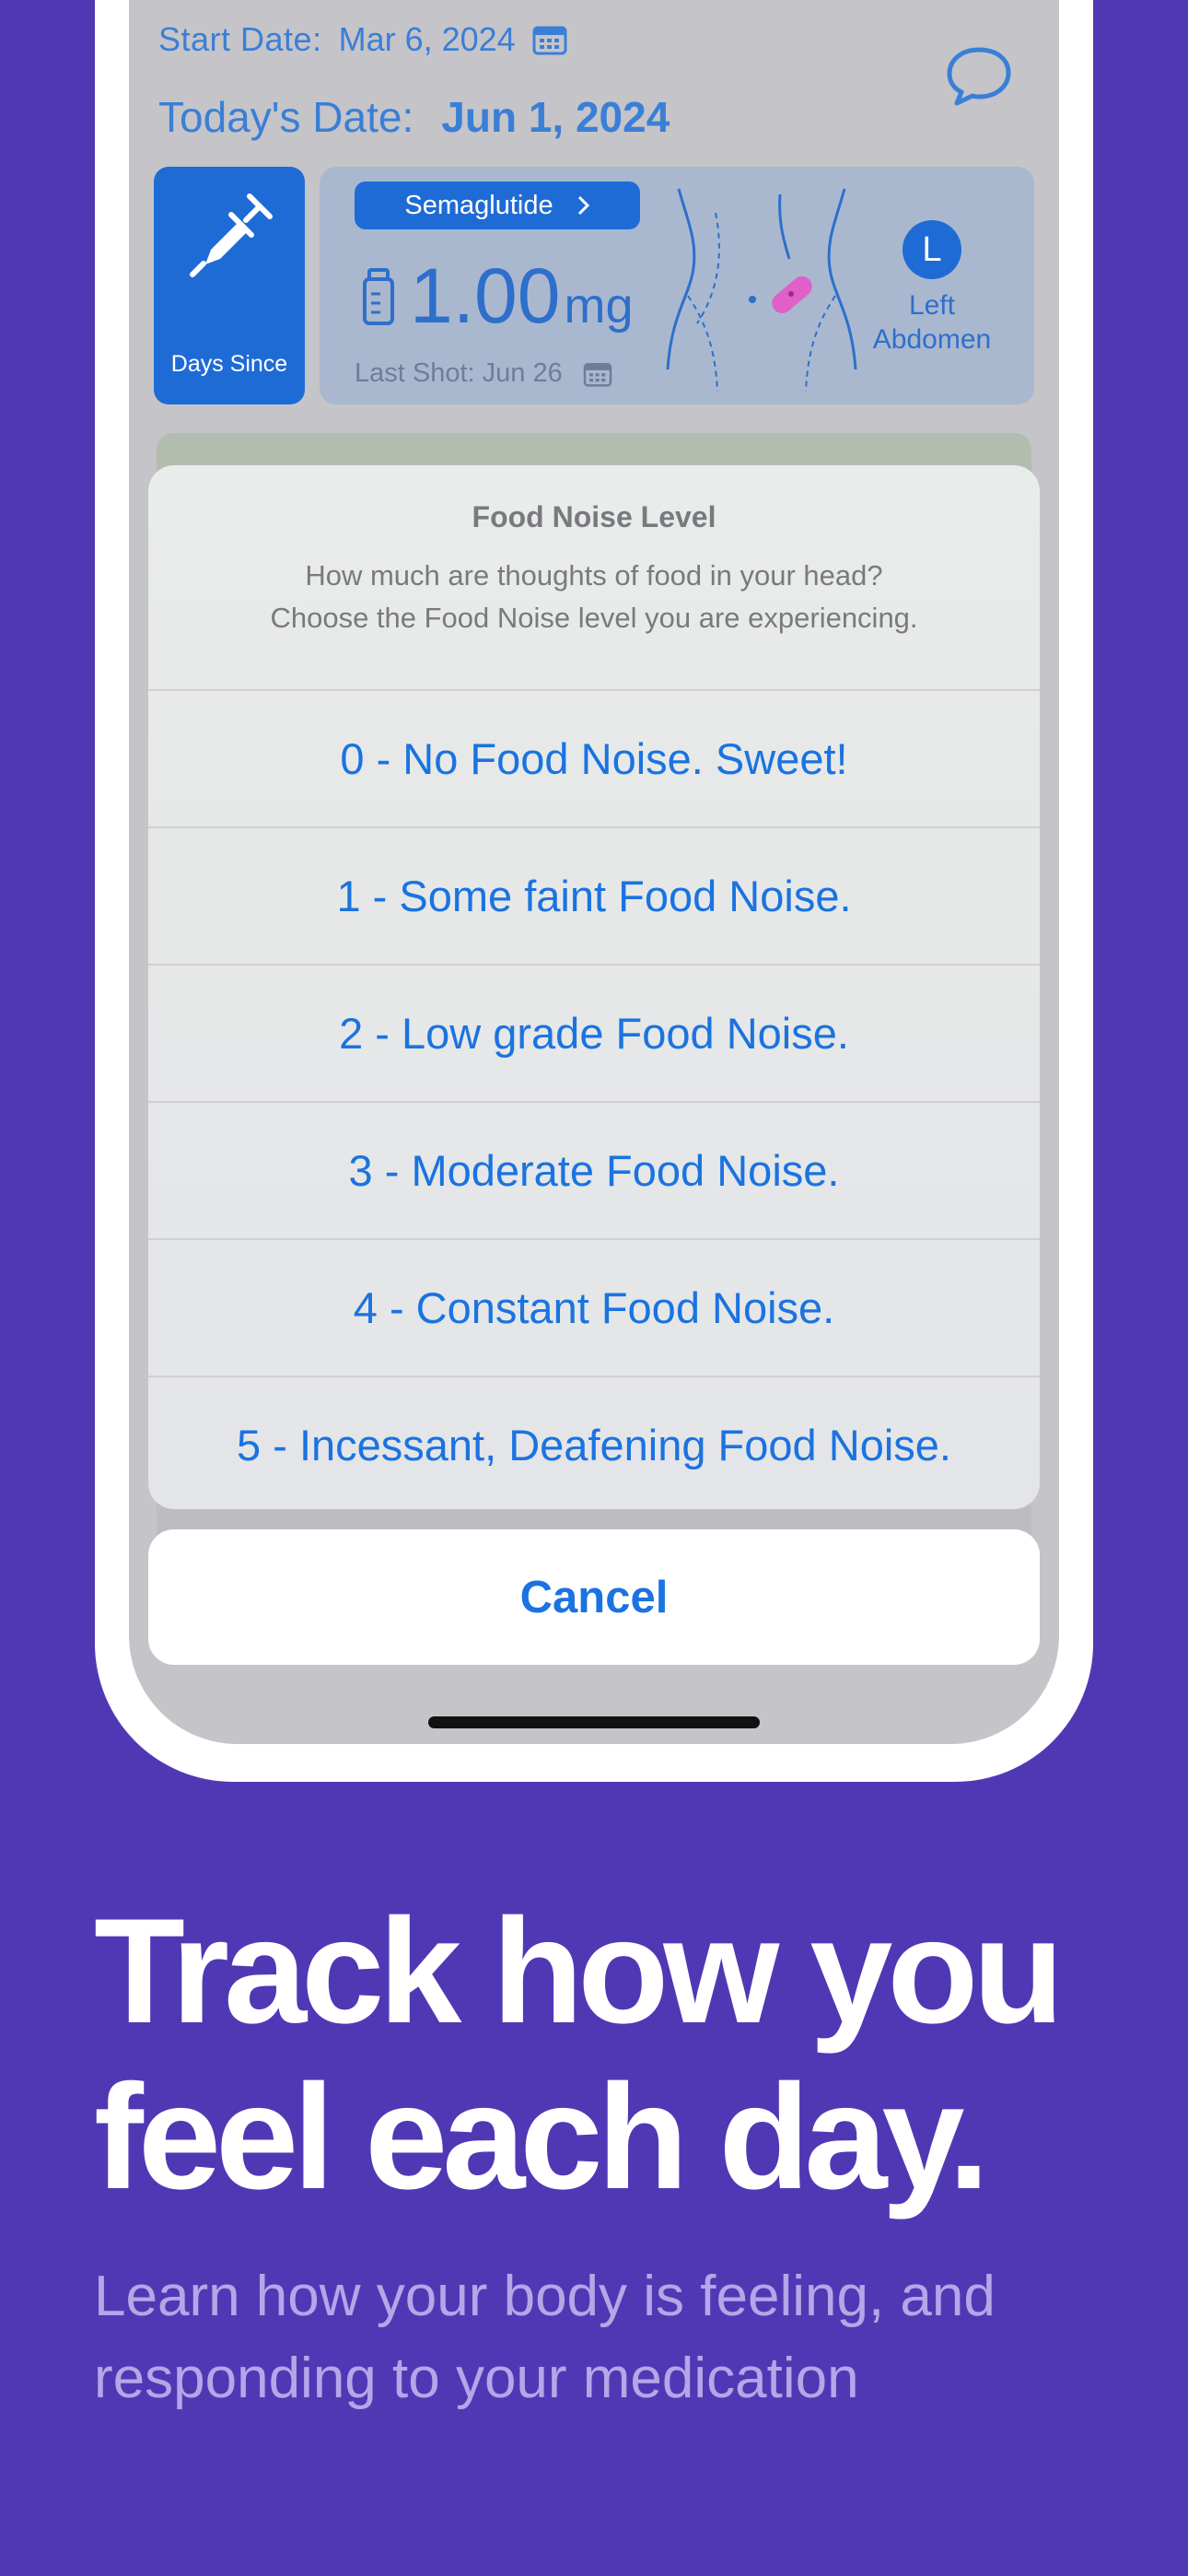 This screenshot has width=1188, height=2576. I want to click on days-since-label: Days Since, so click(229, 364).